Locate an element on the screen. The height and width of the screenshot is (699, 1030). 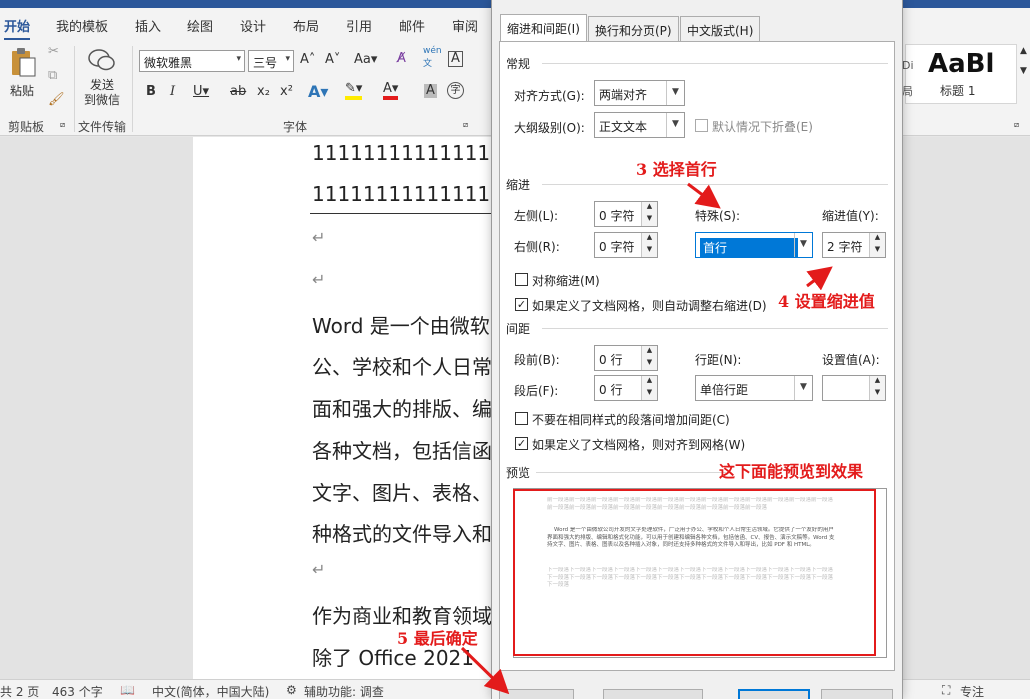
set-as-default-button is located at coordinates (653, 694).